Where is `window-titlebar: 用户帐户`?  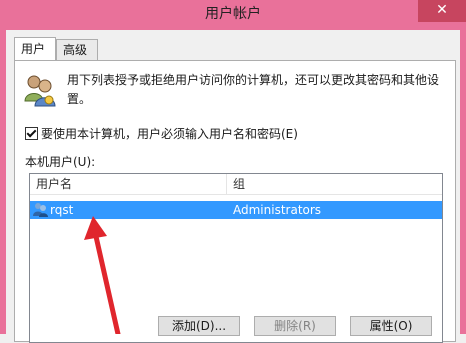 window-titlebar: 用户帐户 is located at coordinates (233, 15).